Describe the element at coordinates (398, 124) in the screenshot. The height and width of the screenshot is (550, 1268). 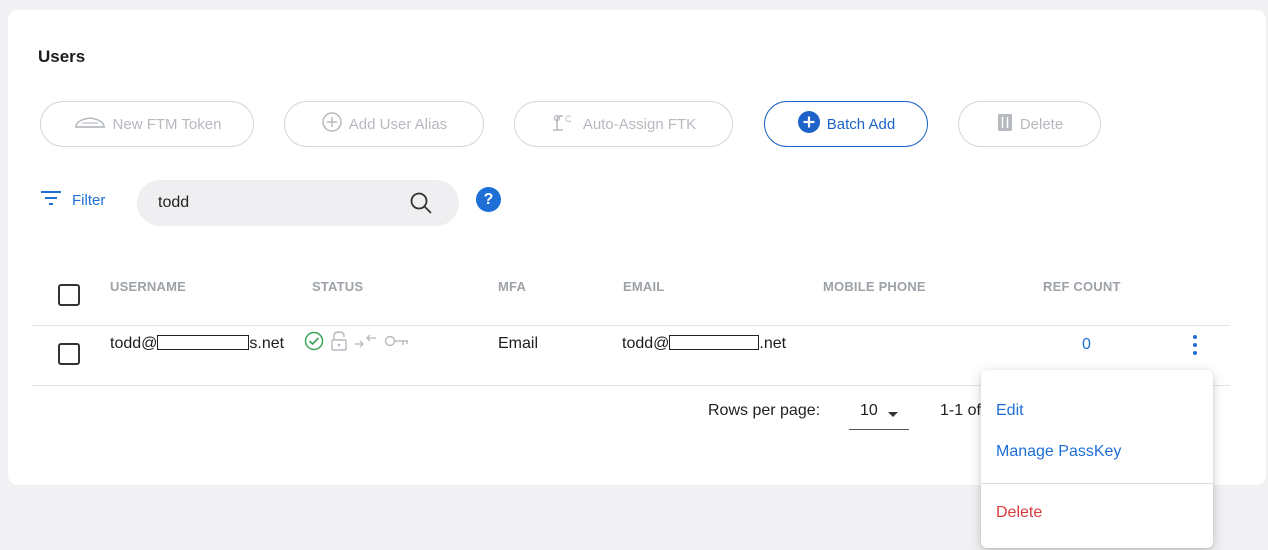
I see `add-user-alias-label: Add User Alias` at that location.